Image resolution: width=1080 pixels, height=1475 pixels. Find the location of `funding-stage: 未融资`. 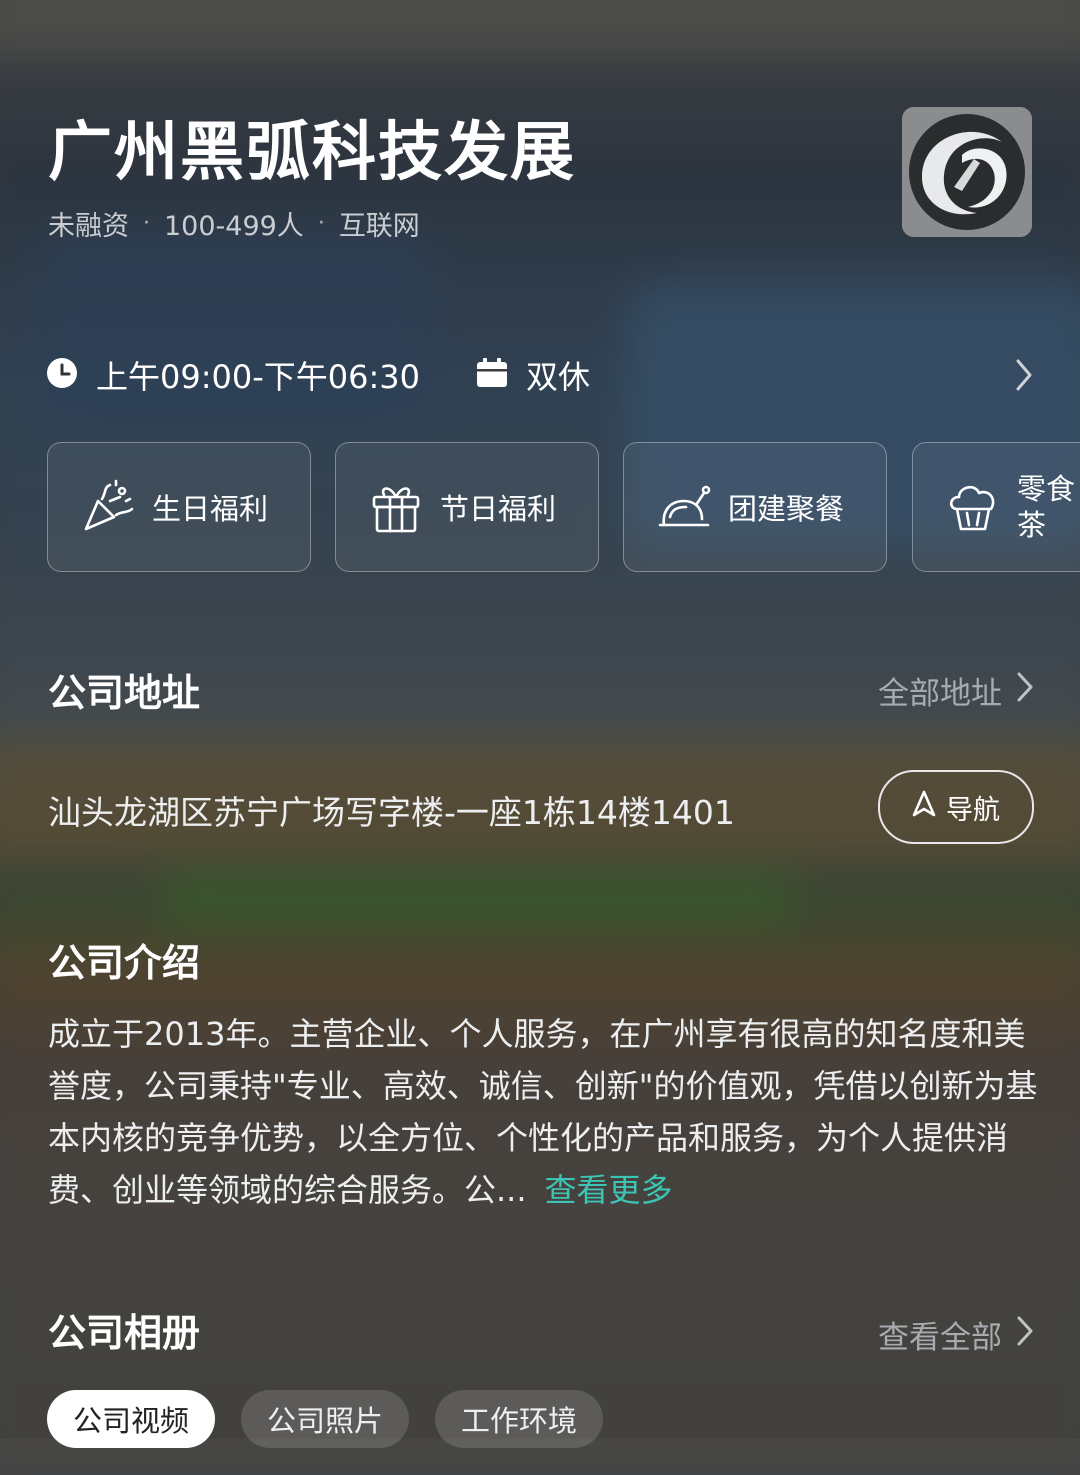

funding-stage: 未融资 is located at coordinates (88, 226).